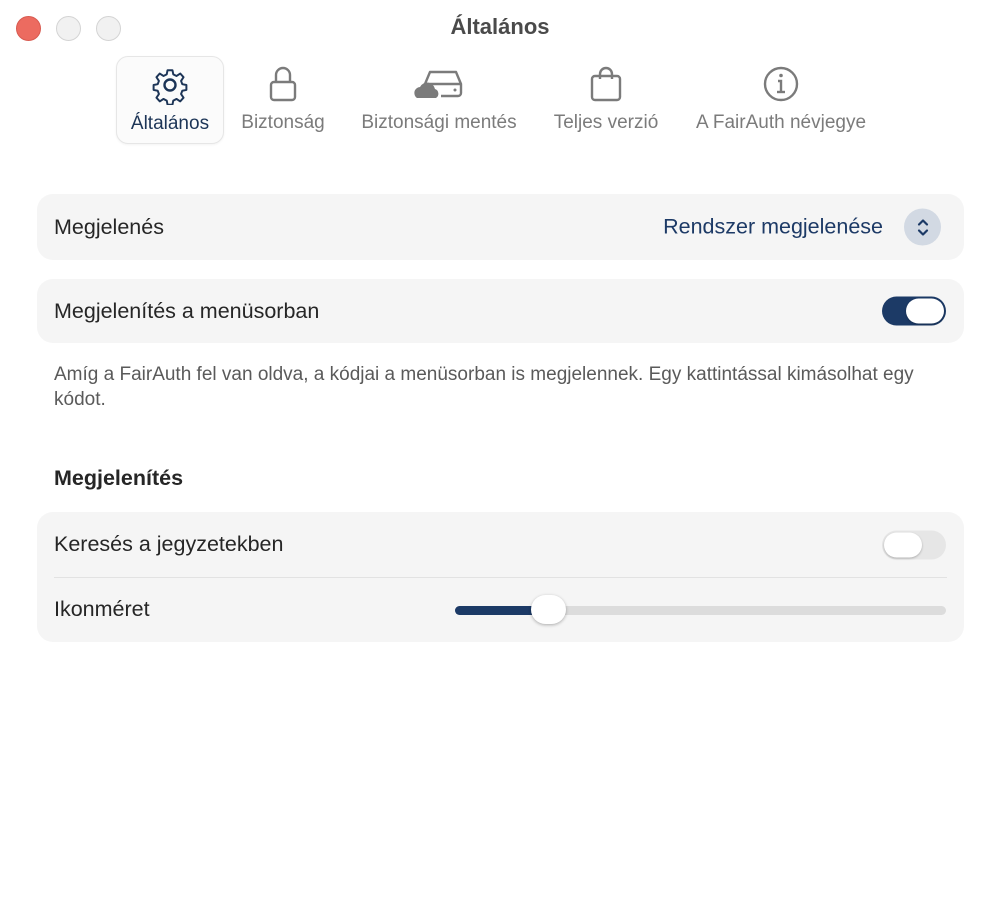 The image size is (1000, 908). I want to click on appearance-row: Megjelenés Rendszer megjelenése, so click(500, 227).